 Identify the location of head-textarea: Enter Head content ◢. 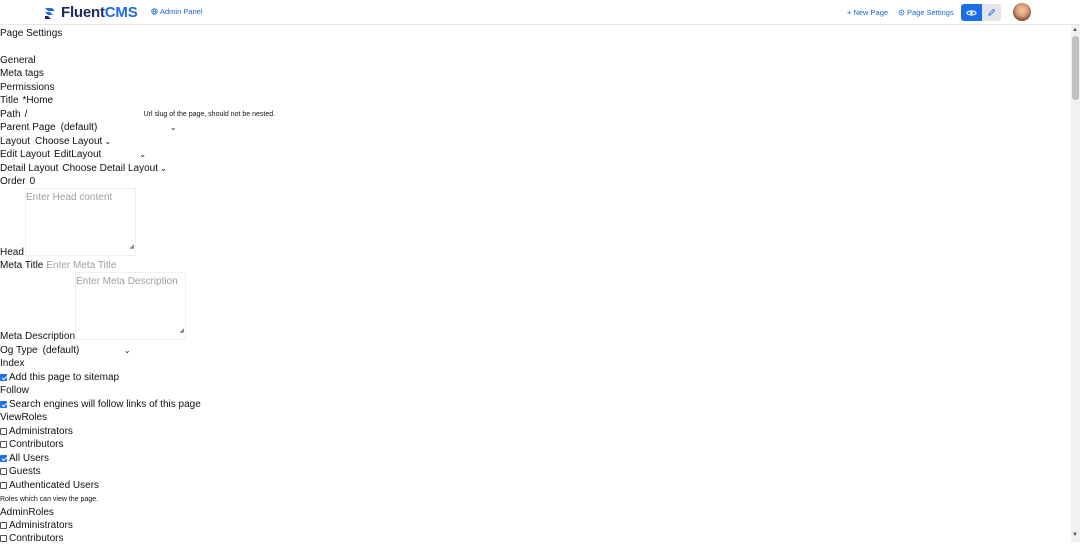
(80, 222).